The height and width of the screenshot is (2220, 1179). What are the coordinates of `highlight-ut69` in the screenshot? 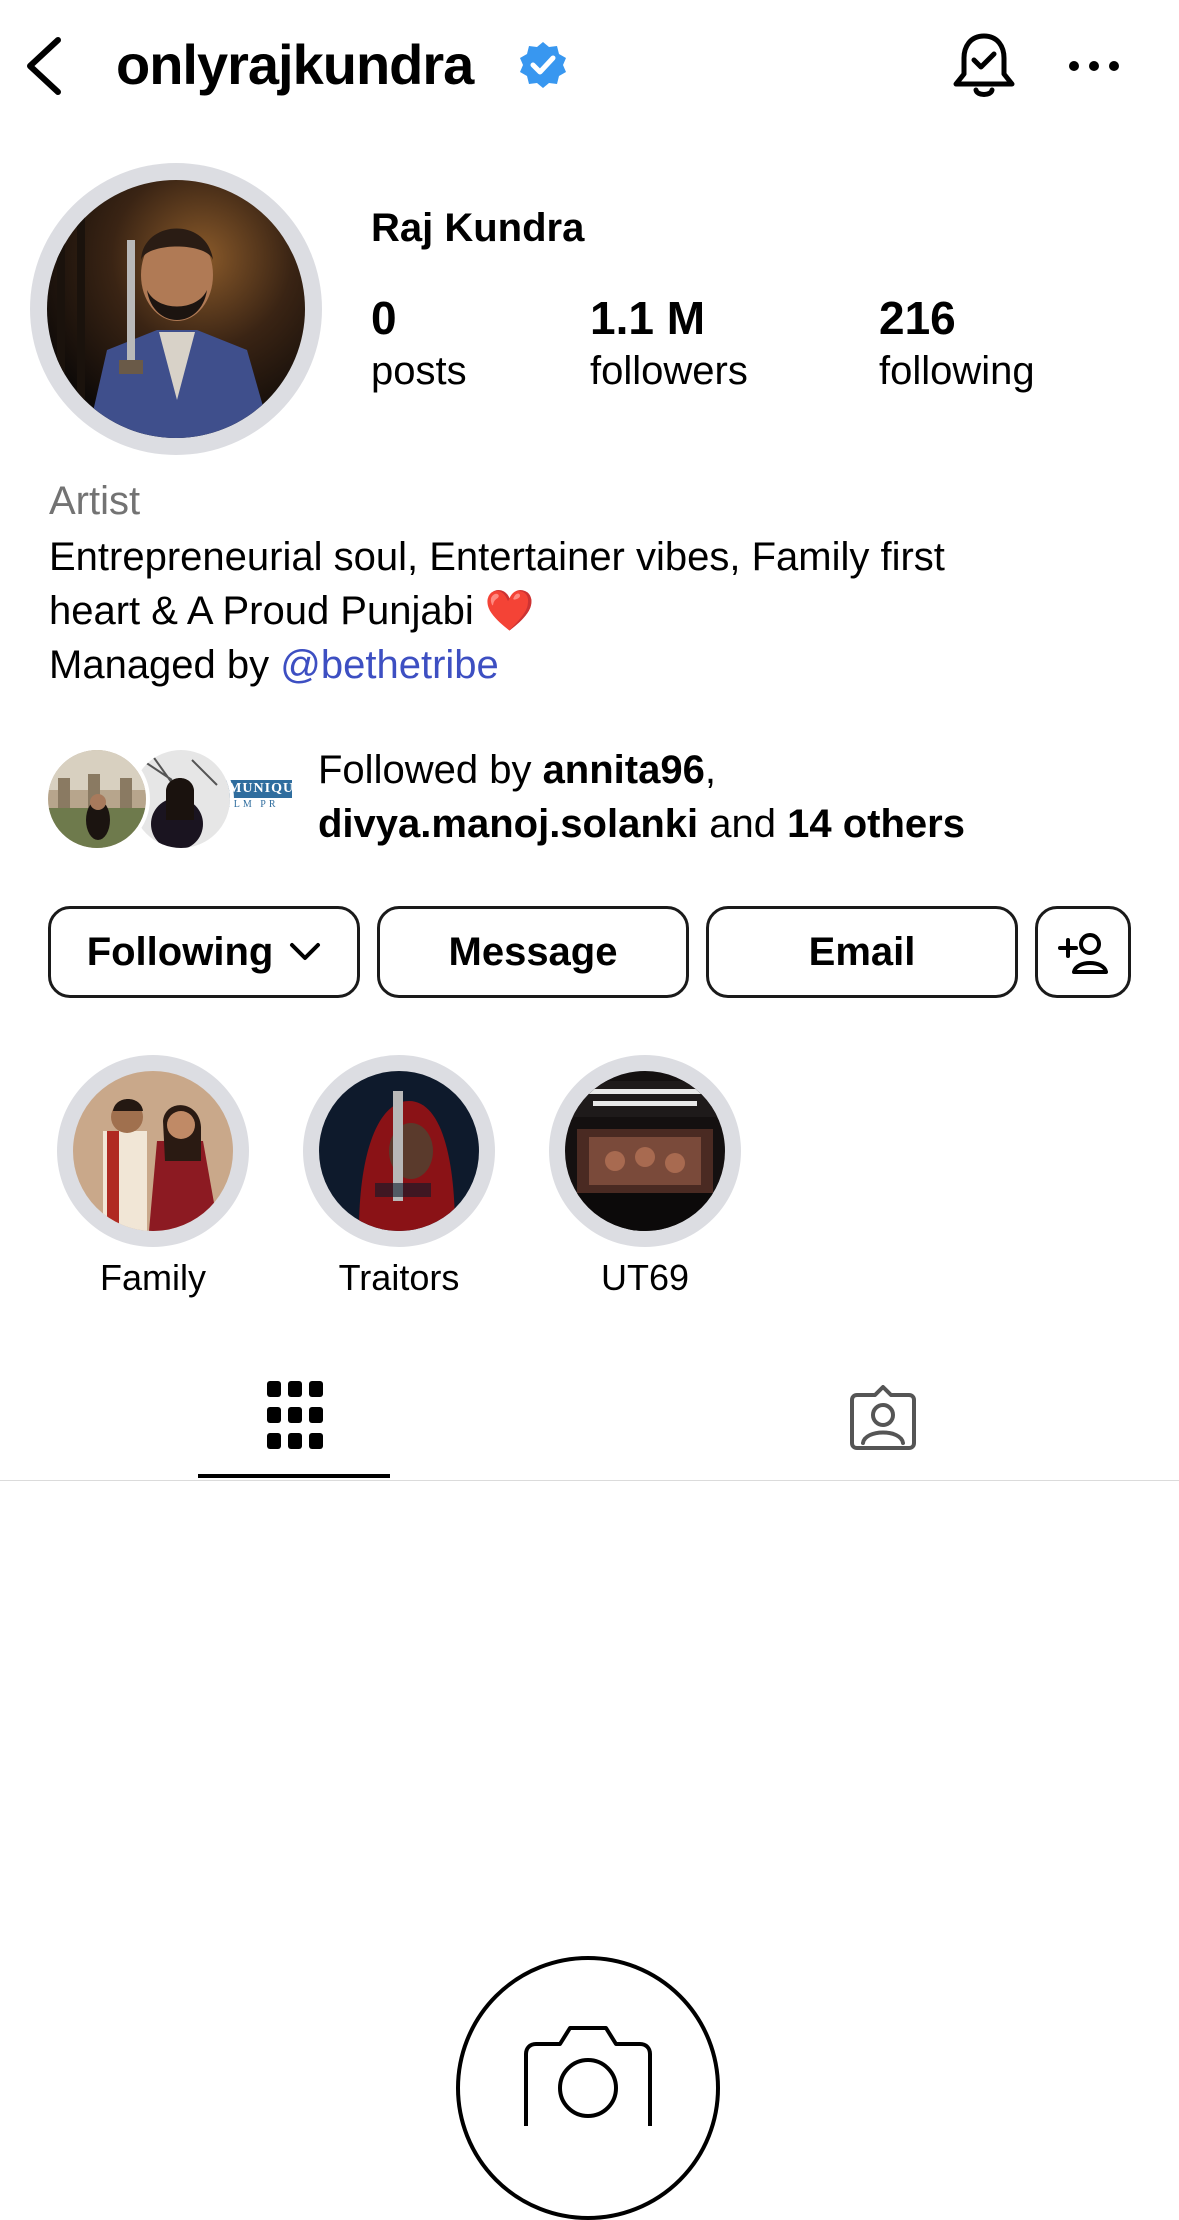 It's located at (645, 1151).